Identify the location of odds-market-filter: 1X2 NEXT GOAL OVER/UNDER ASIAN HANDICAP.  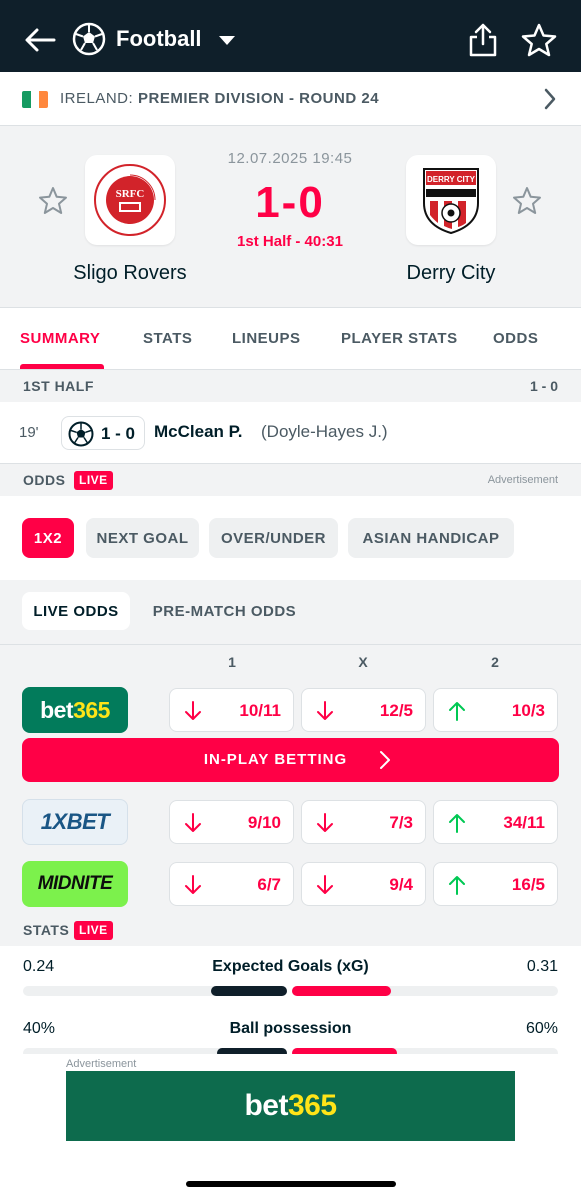
(290, 538).